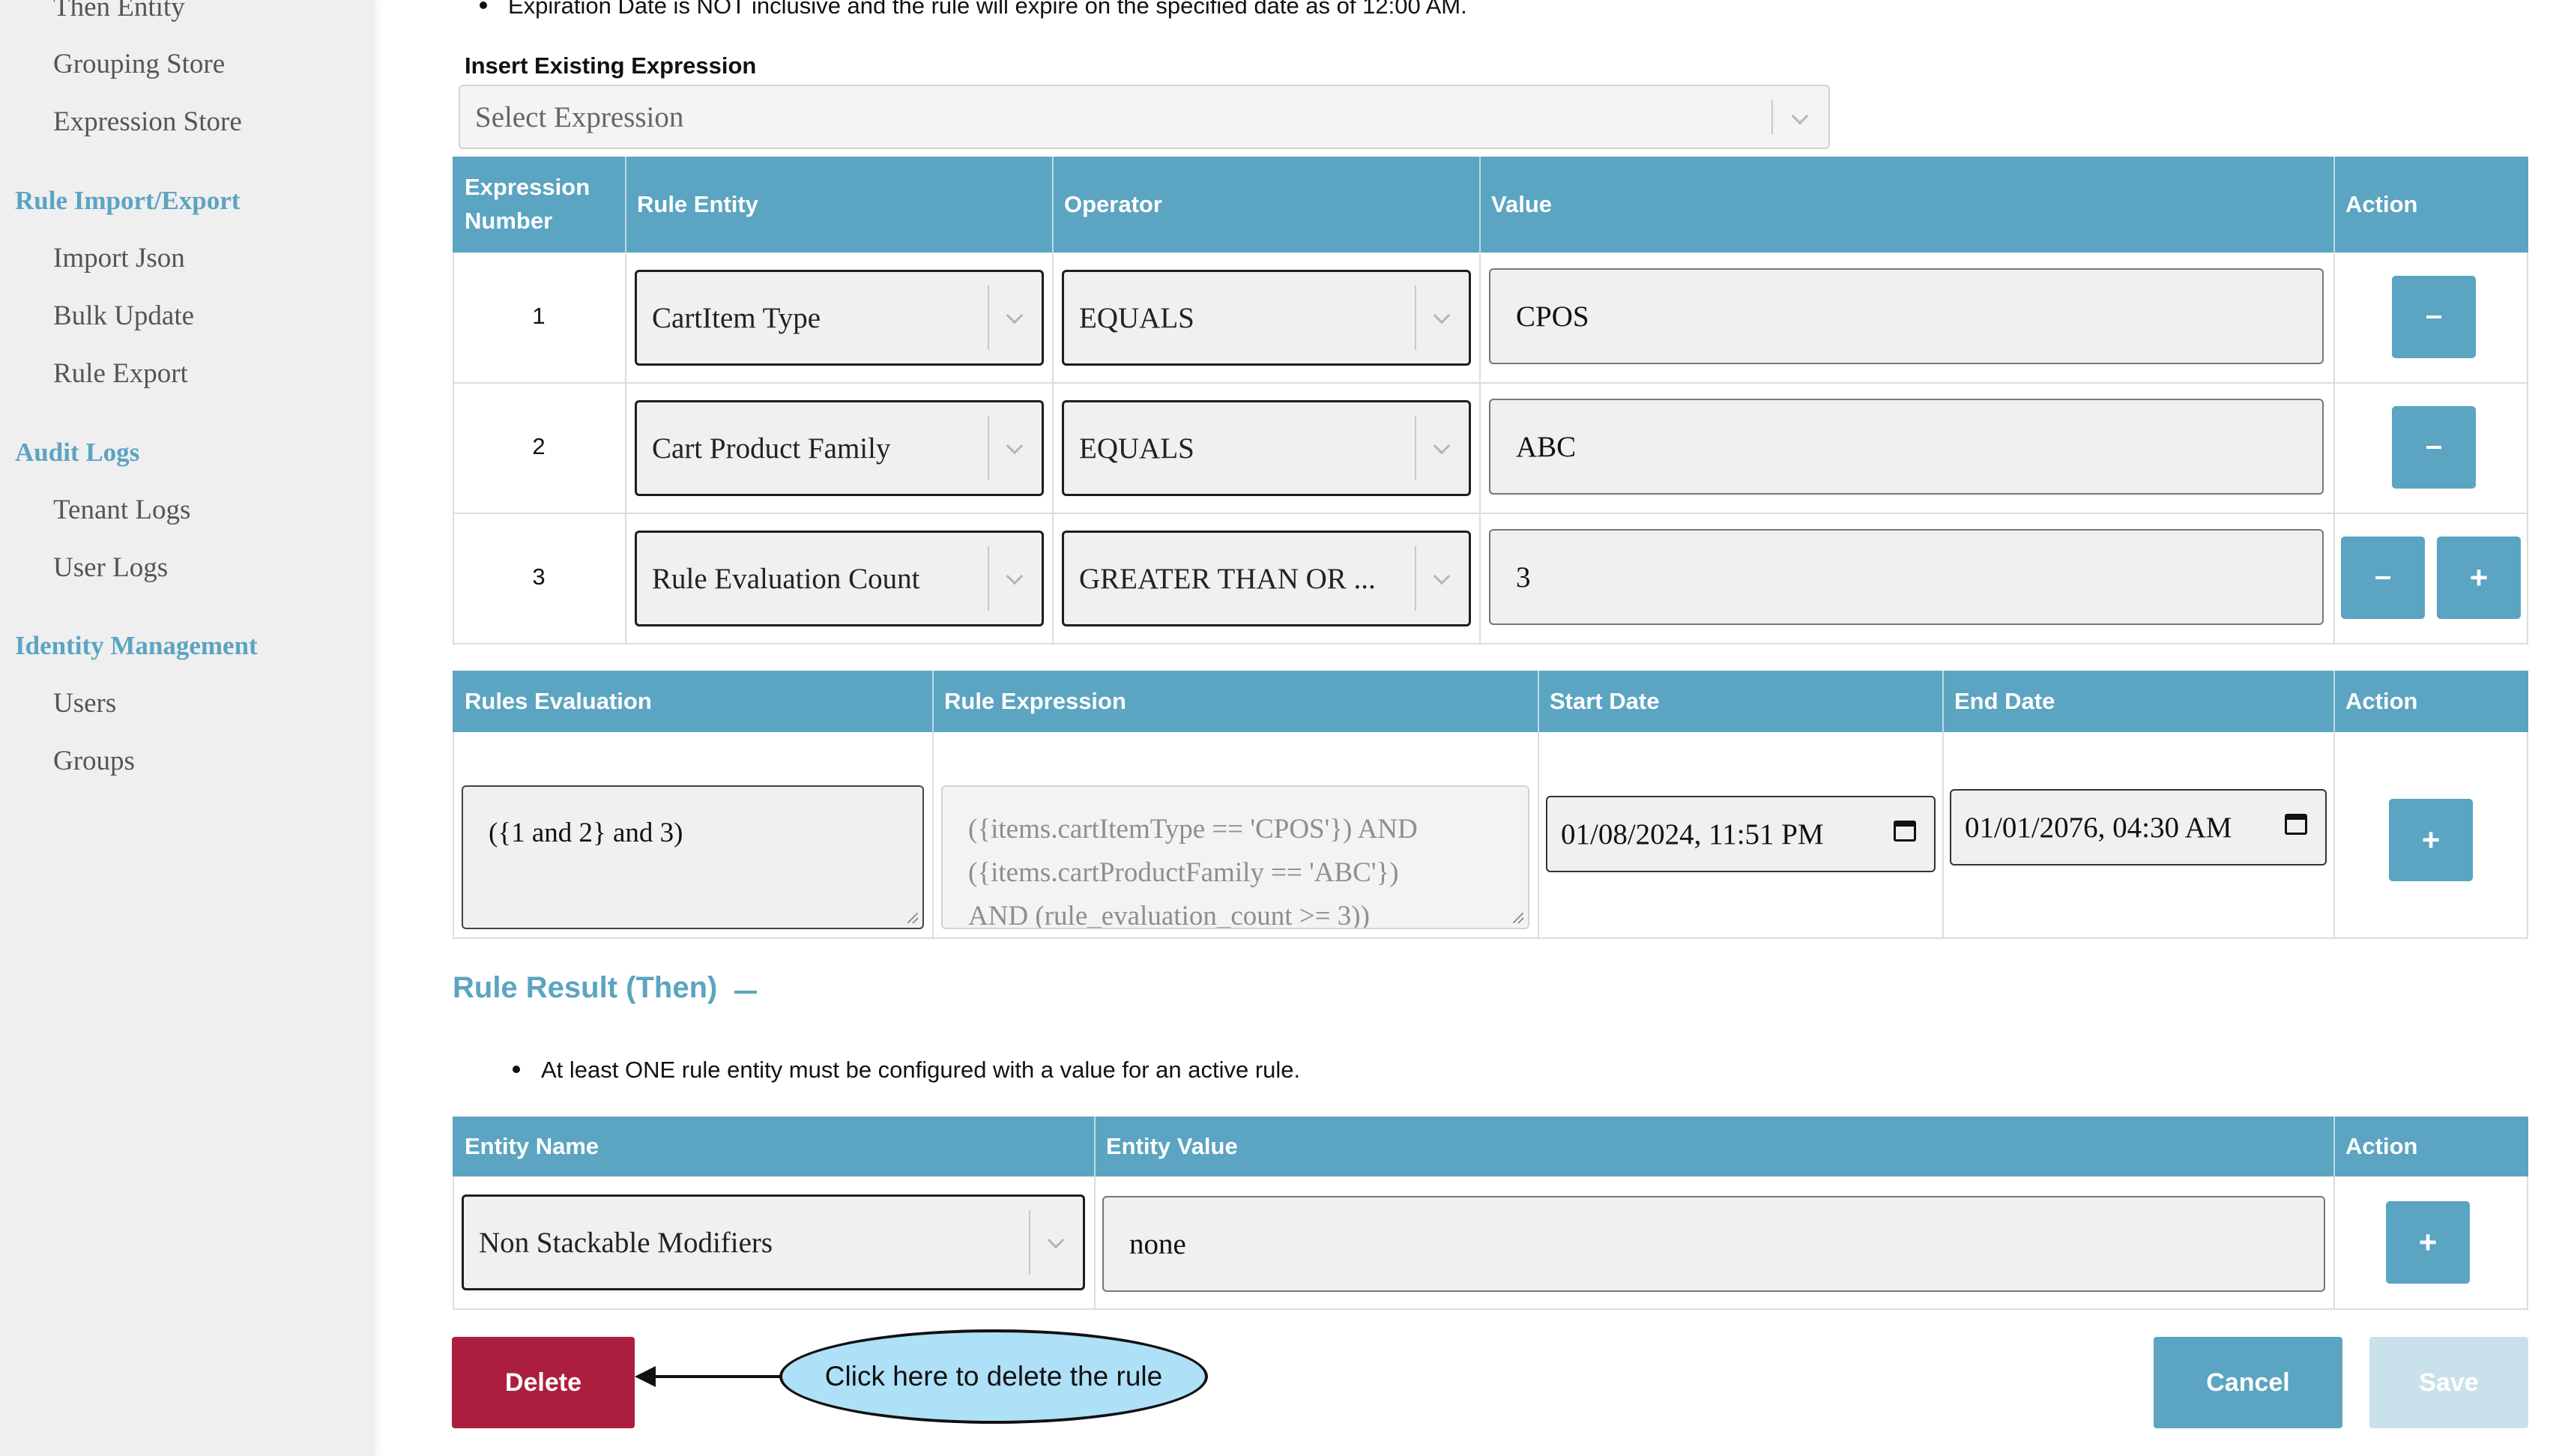 This screenshot has height=1456, width=2574. Describe the element at coordinates (586, 833) in the screenshot. I see `rules-evaluation-value: ({1 and 2} and 3)` at that location.